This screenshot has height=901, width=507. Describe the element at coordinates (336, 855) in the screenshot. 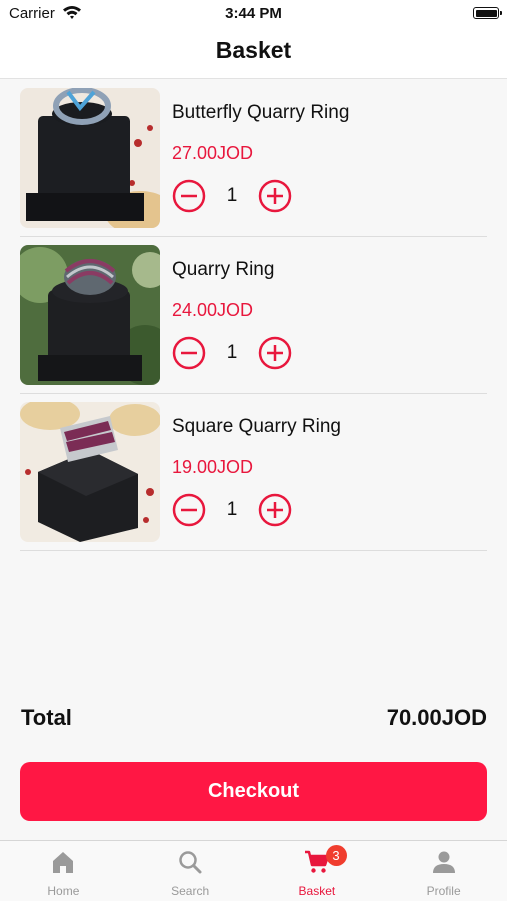

I see `basket-count-badge: 3` at that location.